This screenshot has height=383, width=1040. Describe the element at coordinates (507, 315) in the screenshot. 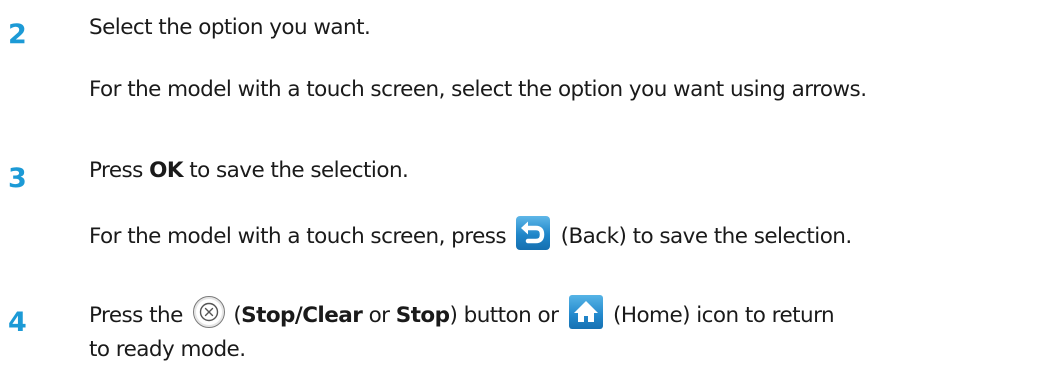

I see `text: ) button or` at that location.